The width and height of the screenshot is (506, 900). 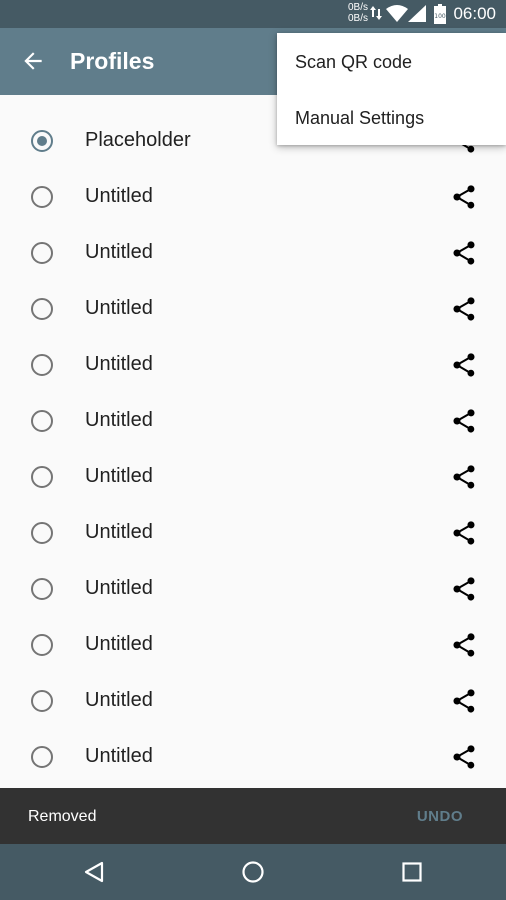 I want to click on battery-level: 100, so click(x=440, y=16).